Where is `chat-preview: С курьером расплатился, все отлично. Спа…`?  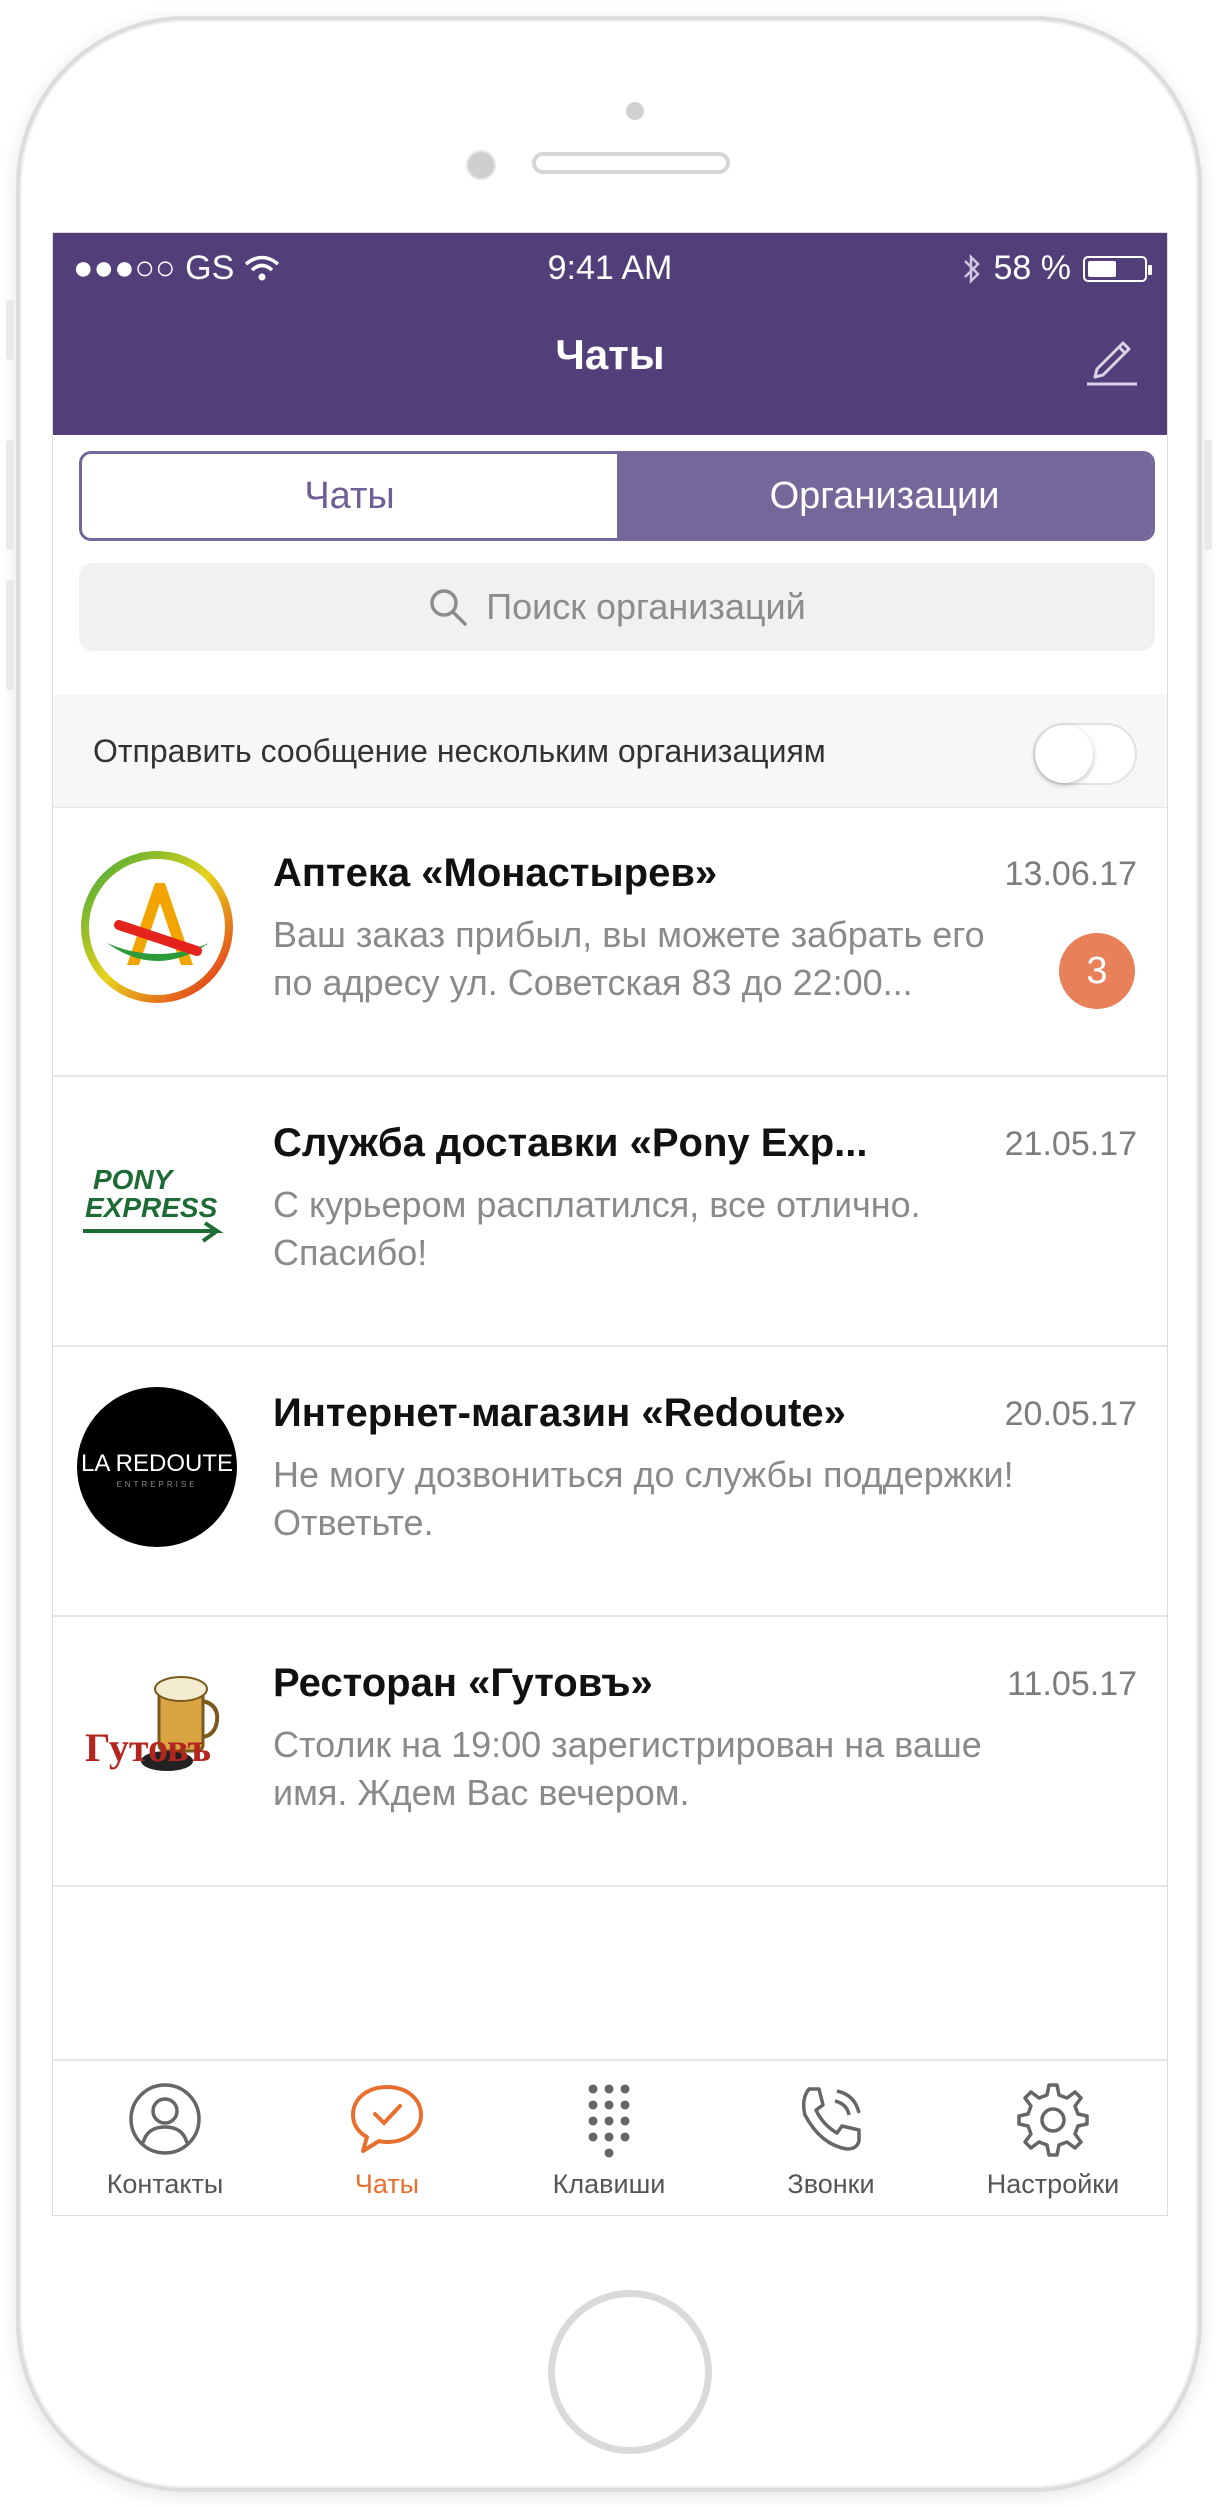
chat-preview: С курьером расплатился, все отлично. Спа… is located at coordinates (597, 1228).